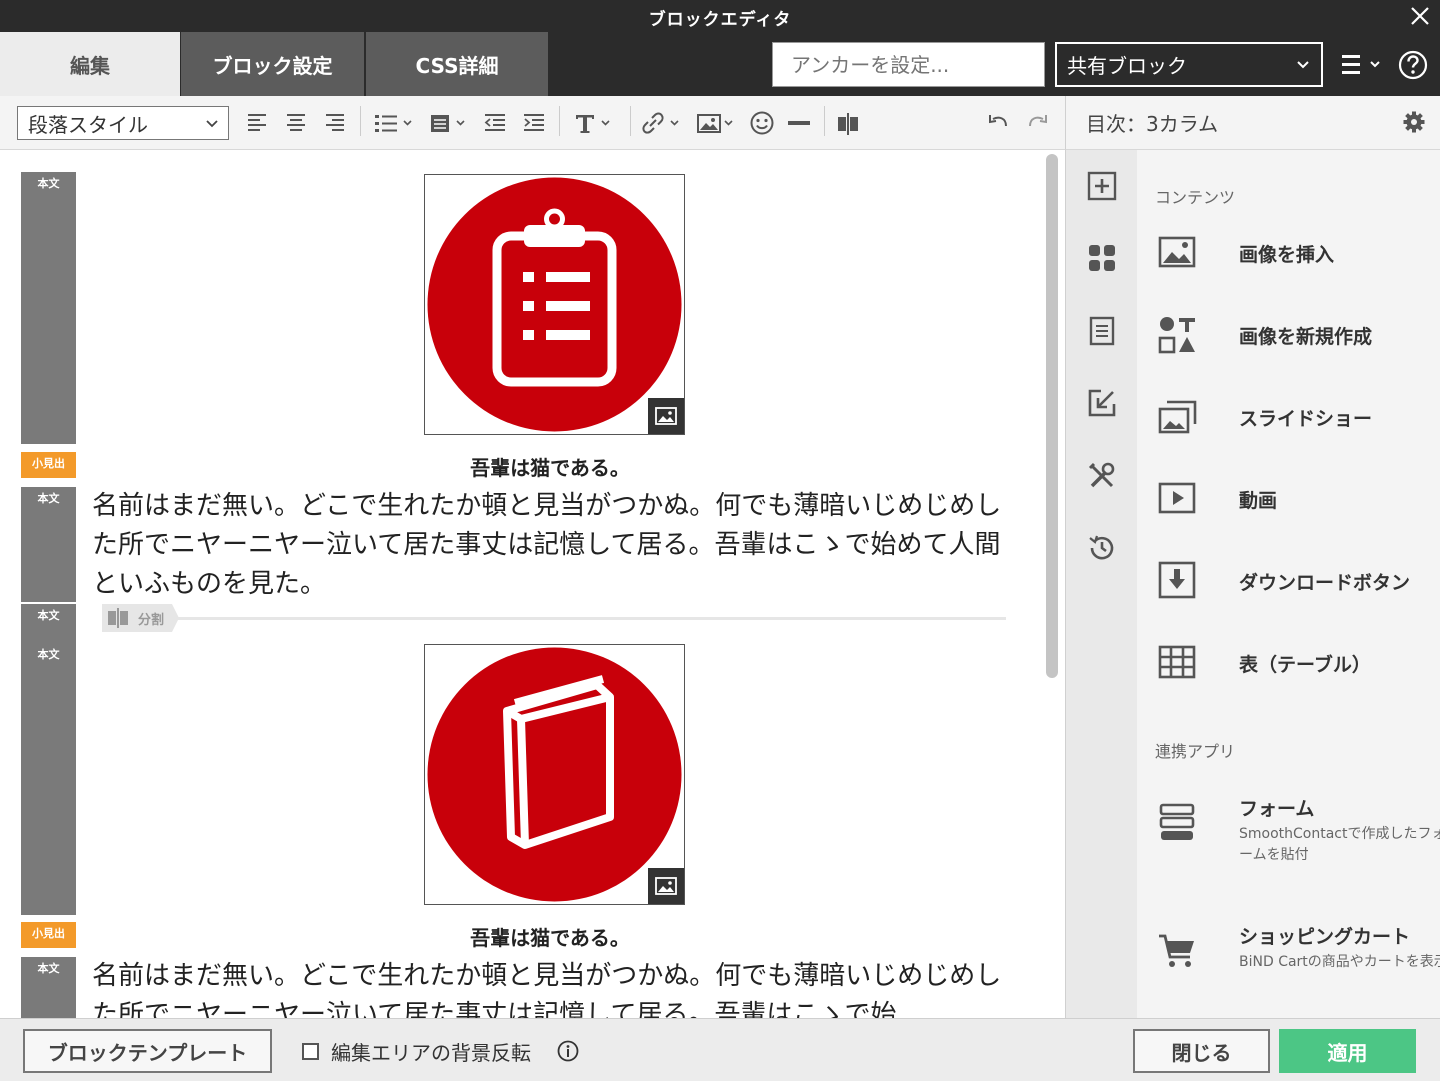  Describe the element at coordinates (1152, 124) in the screenshot. I see `toc-label: 目次：3カラム` at that location.